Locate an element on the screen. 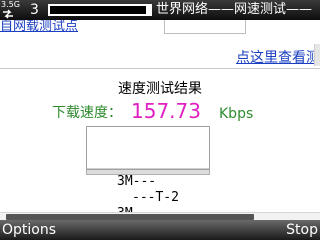 The image size is (320, 240). view-results-link: 点这里查看测 is located at coordinates (278, 58).